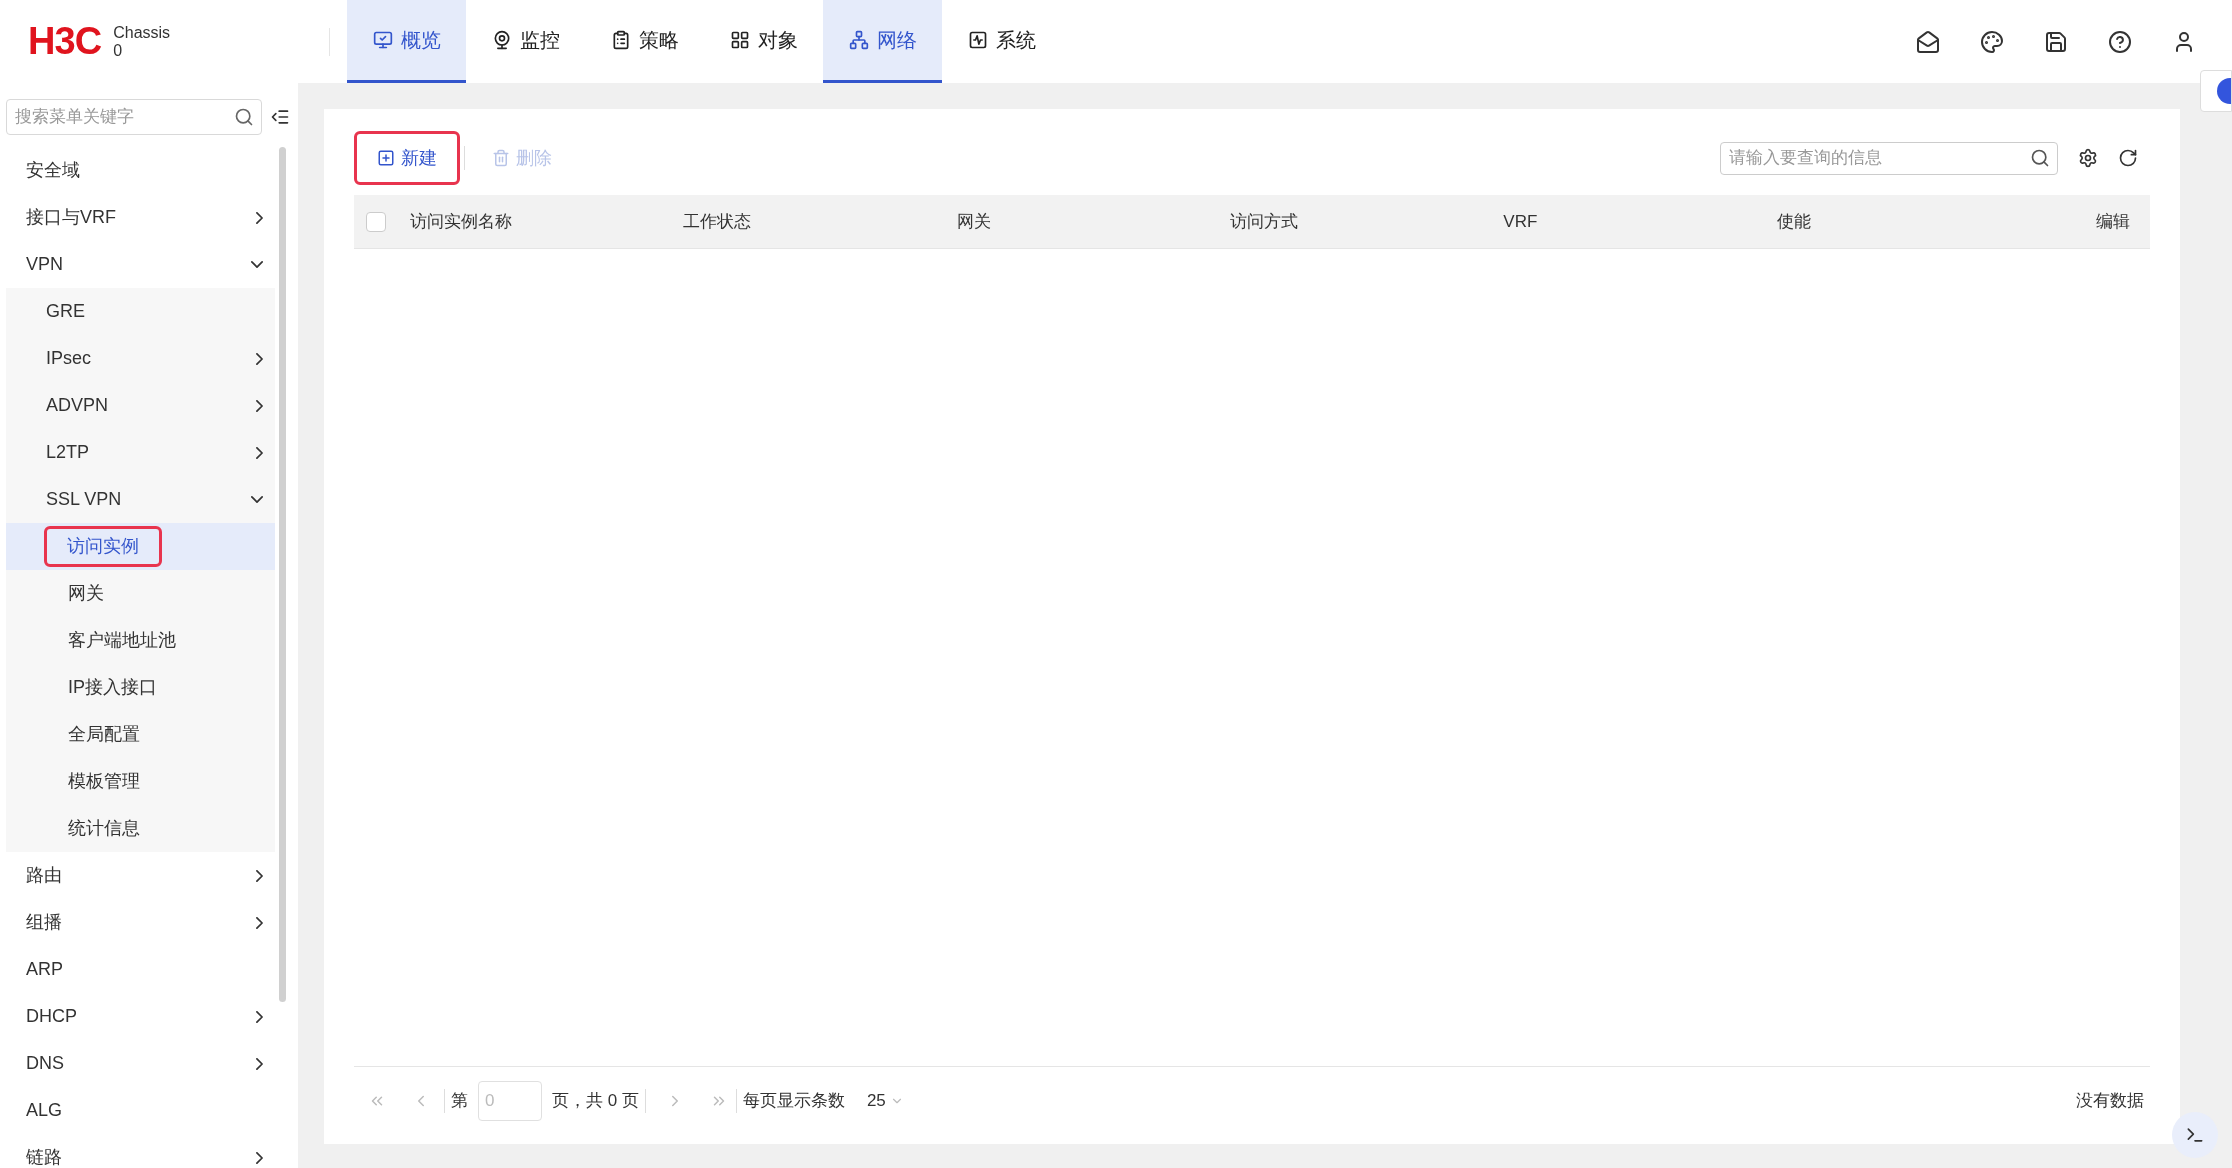 The image size is (2232, 1168). Describe the element at coordinates (69, 358) in the screenshot. I see `menu-label: IPsec` at that location.